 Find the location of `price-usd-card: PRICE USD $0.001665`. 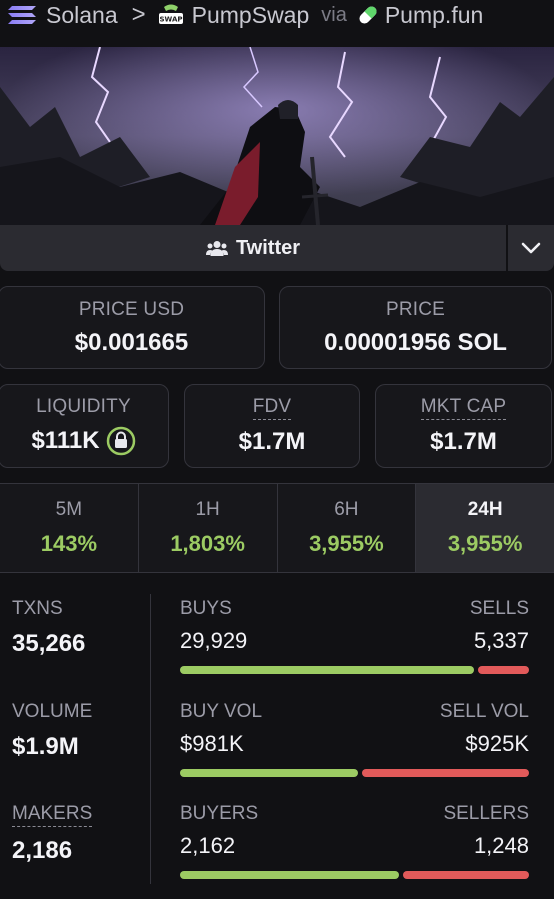

price-usd-card: PRICE USD $0.001665 is located at coordinates (132, 327).